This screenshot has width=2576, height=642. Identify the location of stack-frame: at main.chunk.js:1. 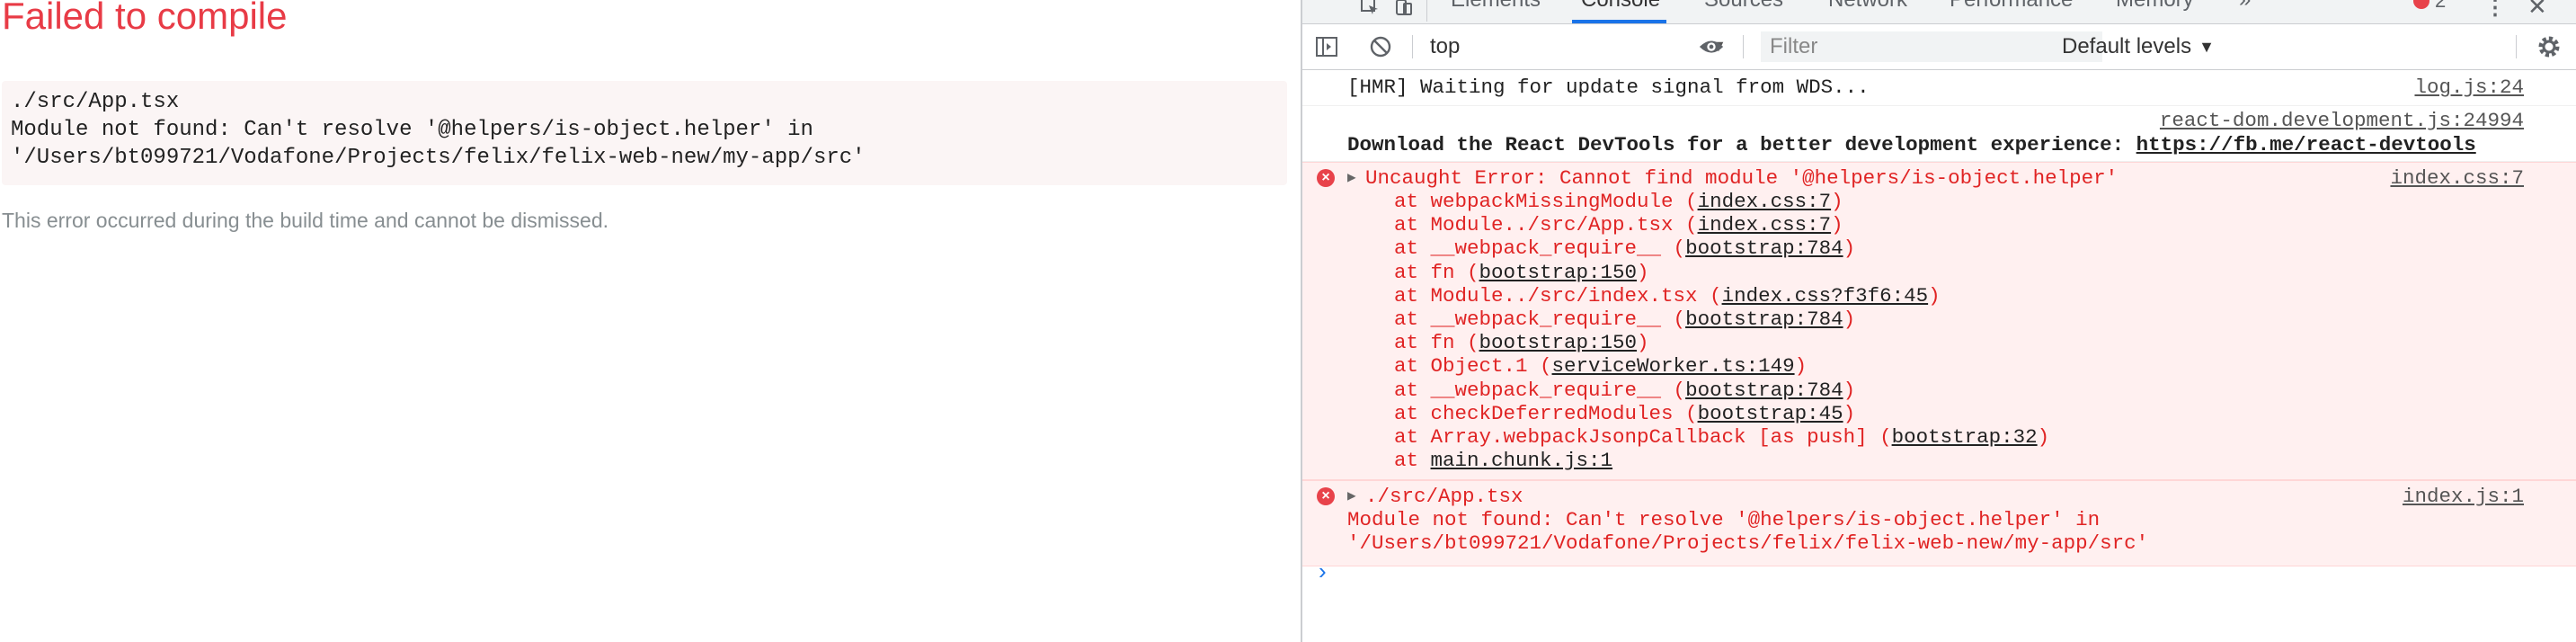
(1503, 461).